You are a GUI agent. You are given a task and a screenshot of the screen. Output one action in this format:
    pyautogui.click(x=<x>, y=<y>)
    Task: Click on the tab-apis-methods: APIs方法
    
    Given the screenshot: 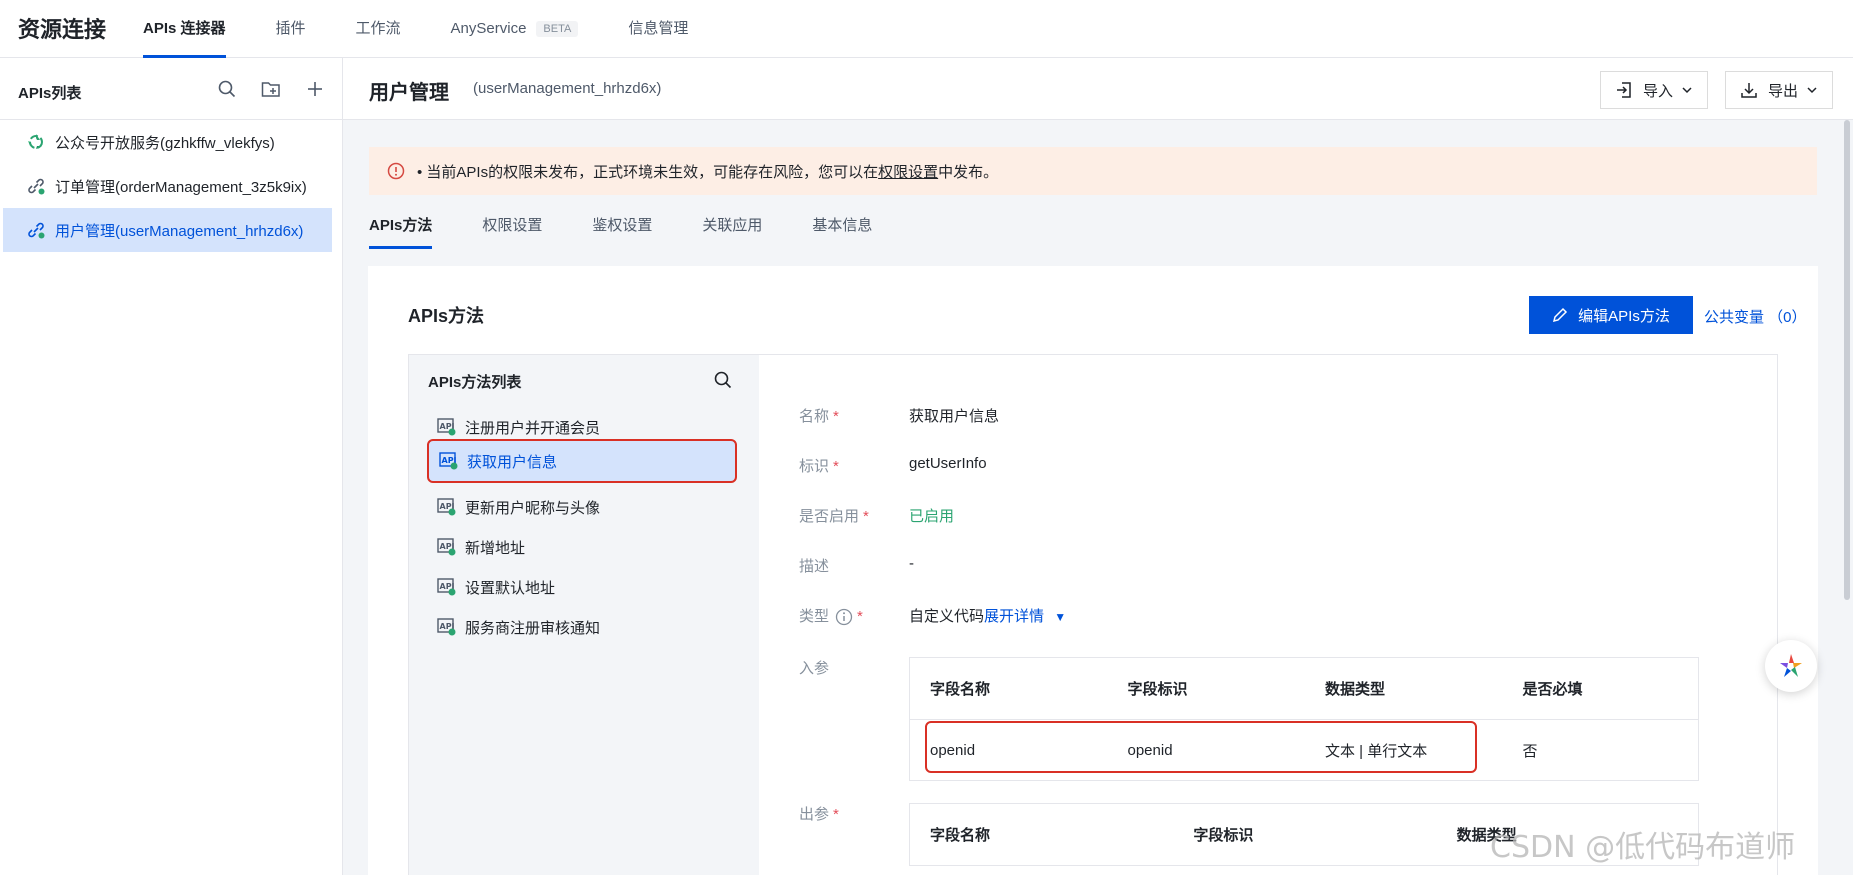 What is the action you would take?
    pyautogui.click(x=401, y=233)
    